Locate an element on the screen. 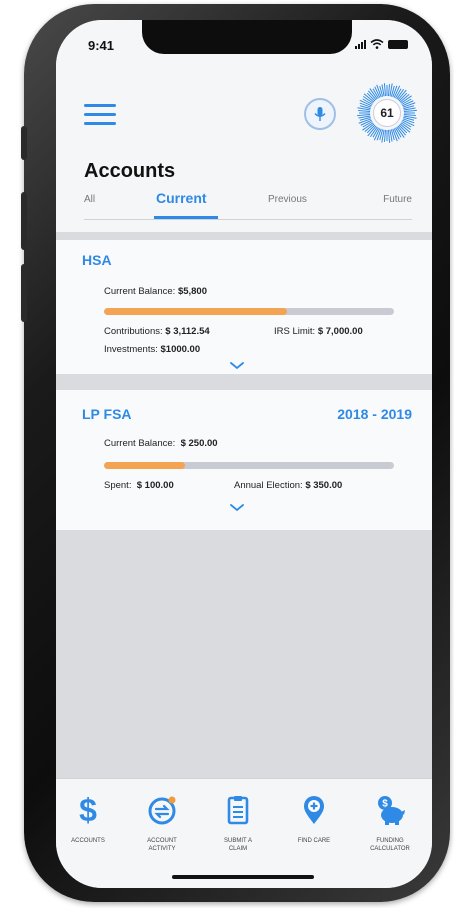 This screenshot has height=908, width=454. tab-all: All is located at coordinates (89, 199).